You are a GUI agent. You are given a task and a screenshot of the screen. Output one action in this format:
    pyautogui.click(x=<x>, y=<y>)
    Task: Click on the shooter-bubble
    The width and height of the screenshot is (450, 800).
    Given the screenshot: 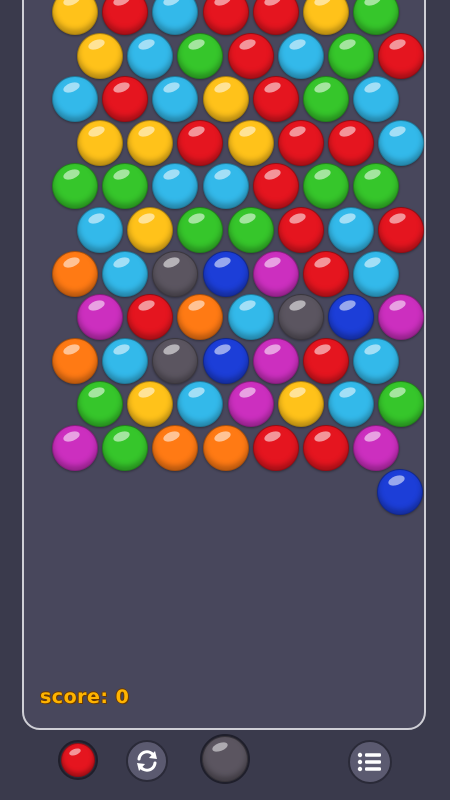 What is the action you would take?
    pyautogui.click(x=225, y=759)
    